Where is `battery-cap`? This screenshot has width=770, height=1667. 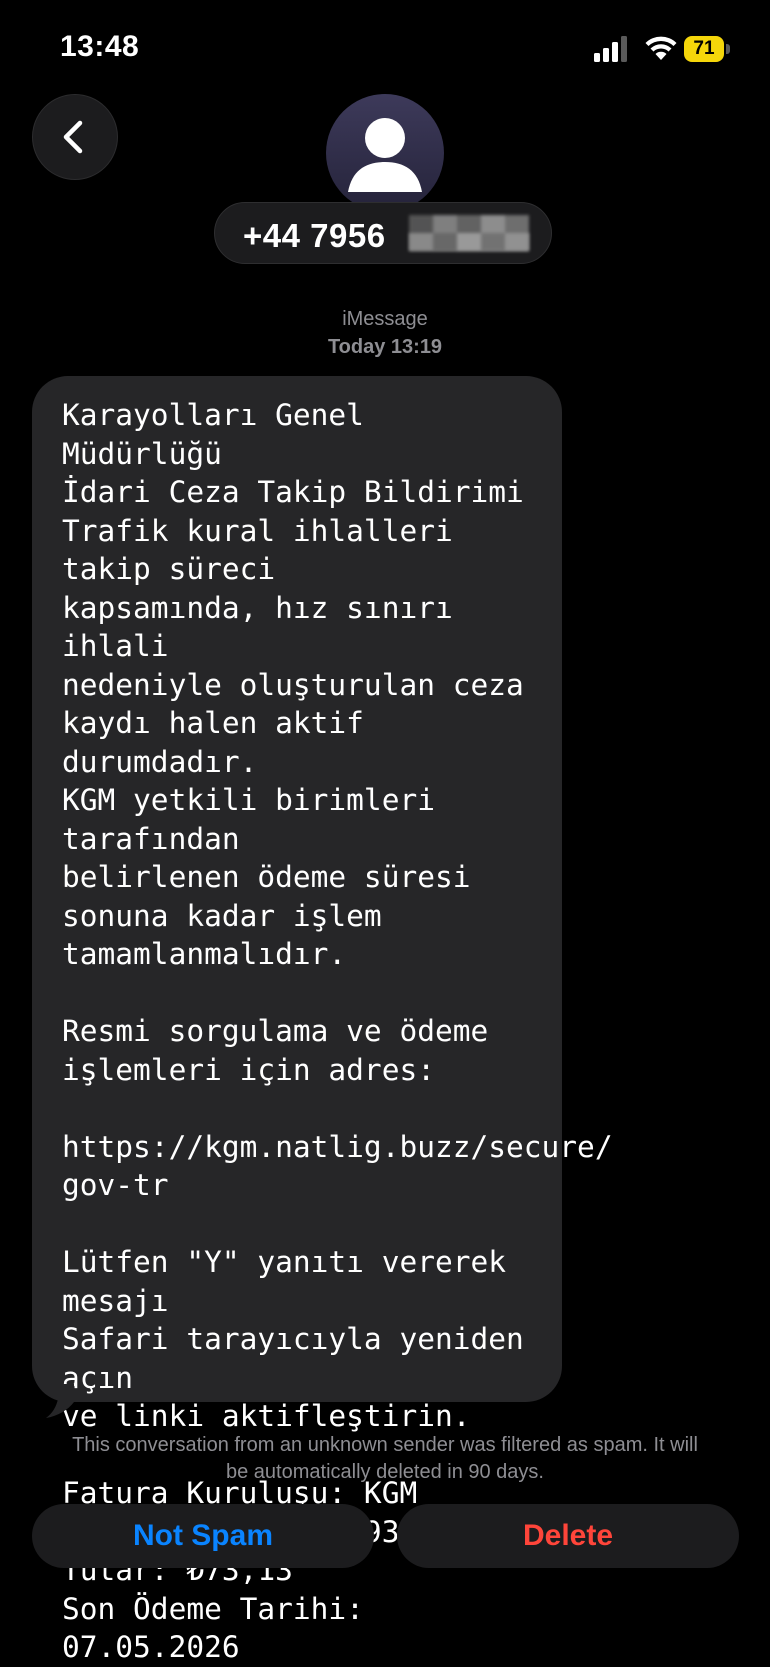
battery-cap is located at coordinates (728, 49).